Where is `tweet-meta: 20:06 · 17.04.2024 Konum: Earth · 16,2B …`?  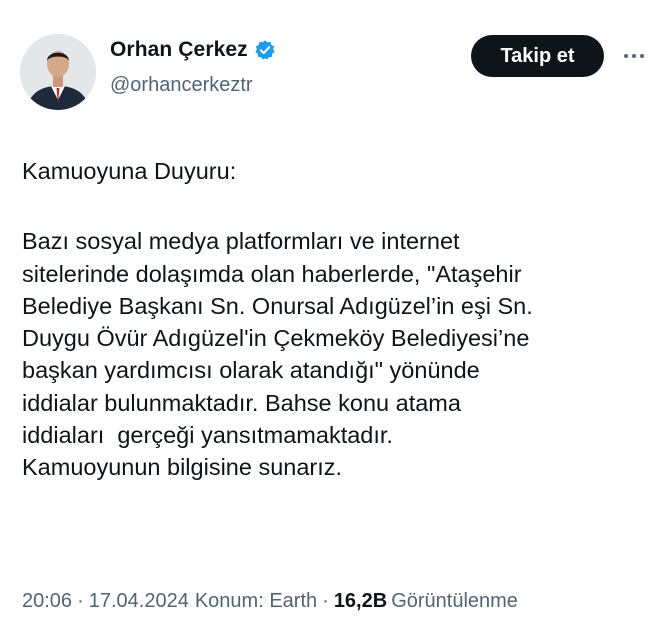 tweet-meta: 20:06 · 17.04.2024 Konum: Earth · 16,2B … is located at coordinates (270, 601).